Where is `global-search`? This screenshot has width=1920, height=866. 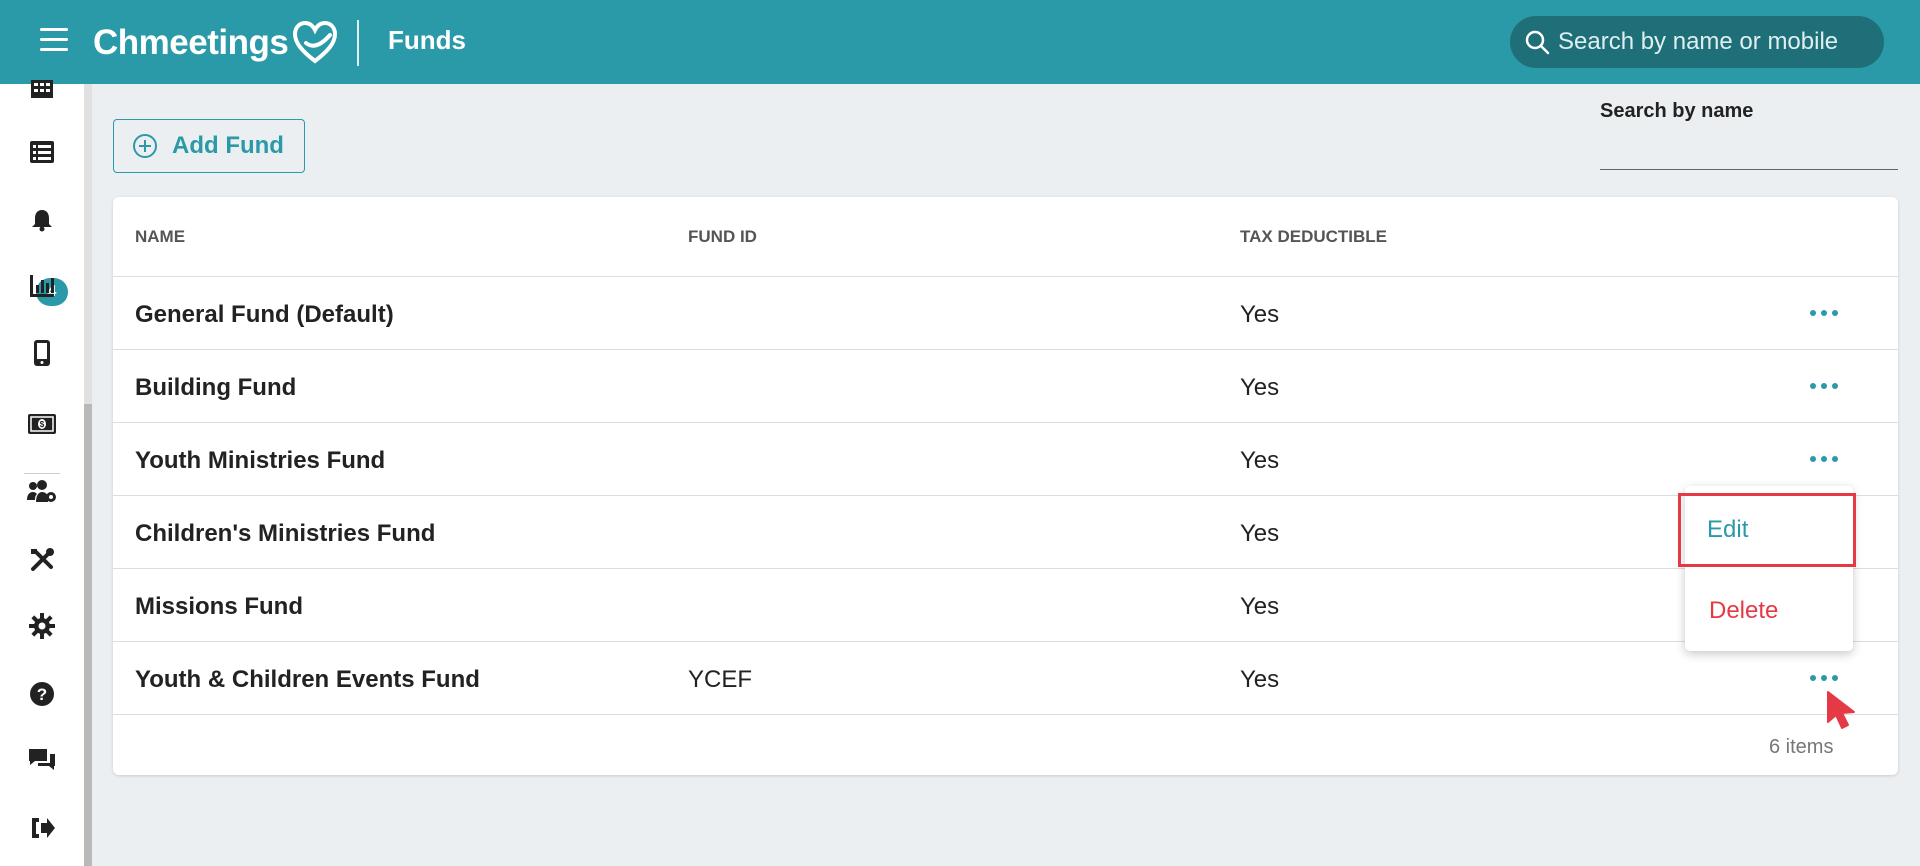 global-search is located at coordinates (1697, 42).